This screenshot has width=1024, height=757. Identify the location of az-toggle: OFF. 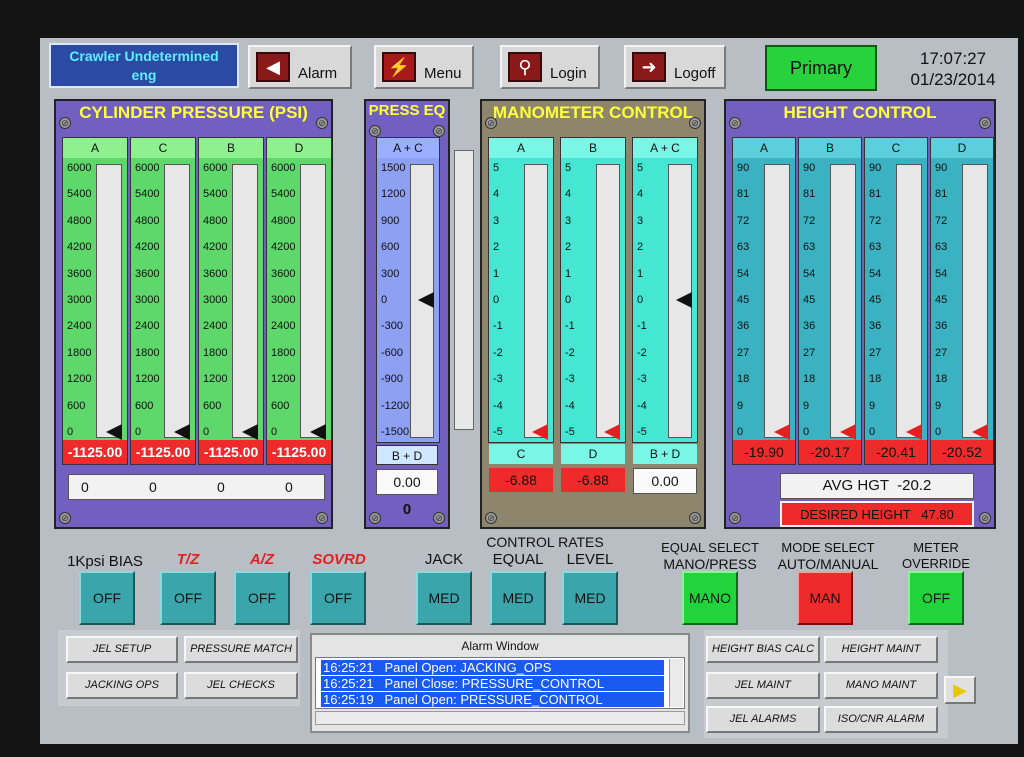
(262, 598).